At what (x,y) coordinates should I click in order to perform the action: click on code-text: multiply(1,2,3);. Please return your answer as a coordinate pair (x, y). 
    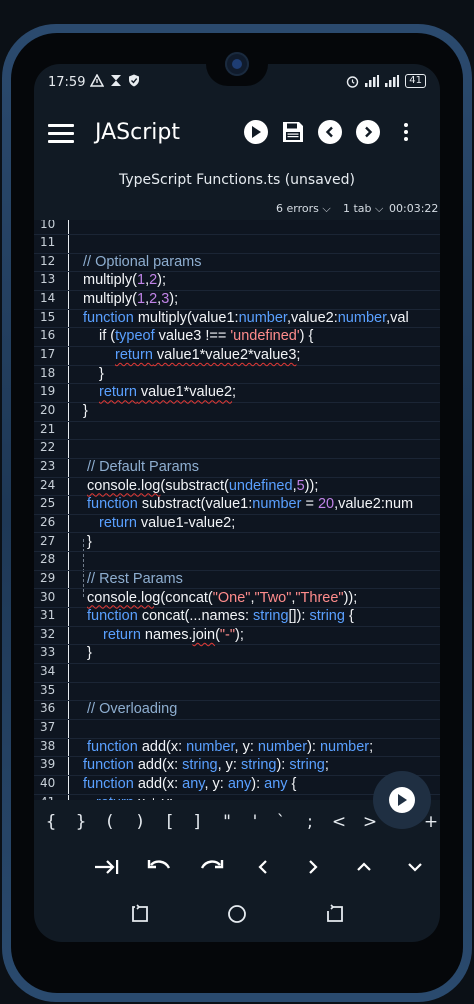
    Looking at the image, I should click on (131, 299).